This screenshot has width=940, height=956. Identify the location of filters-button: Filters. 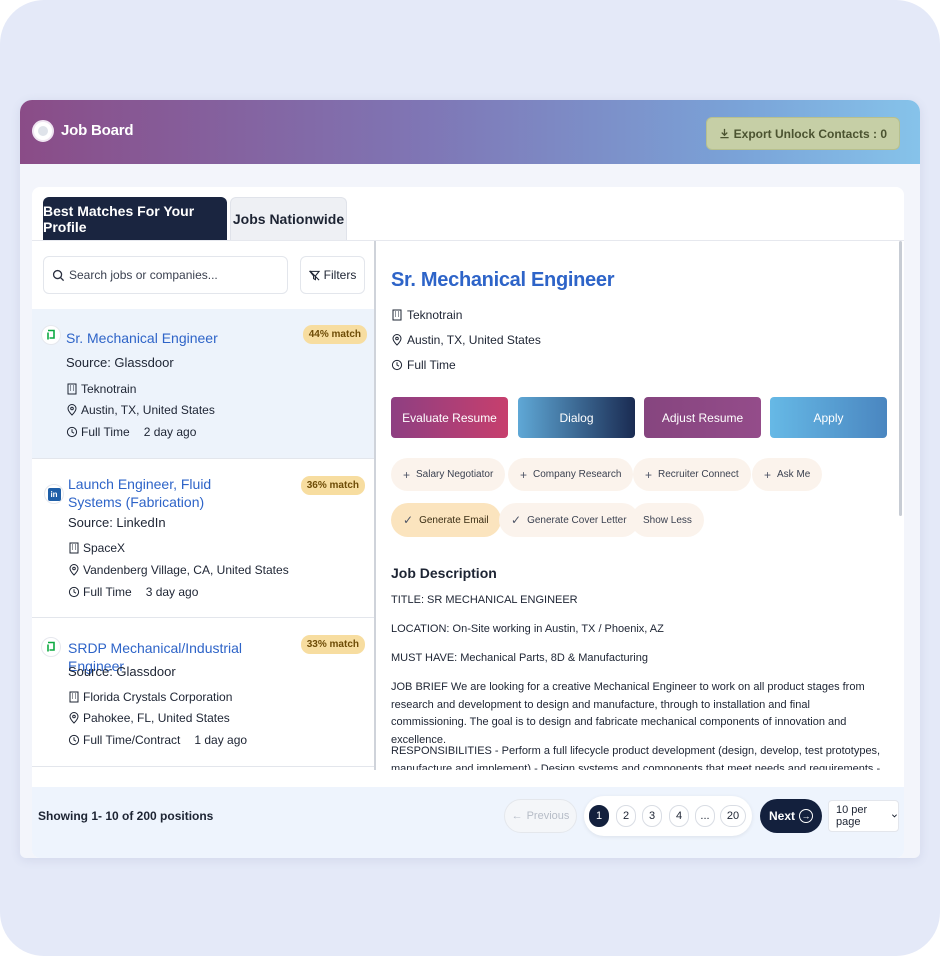
(332, 275).